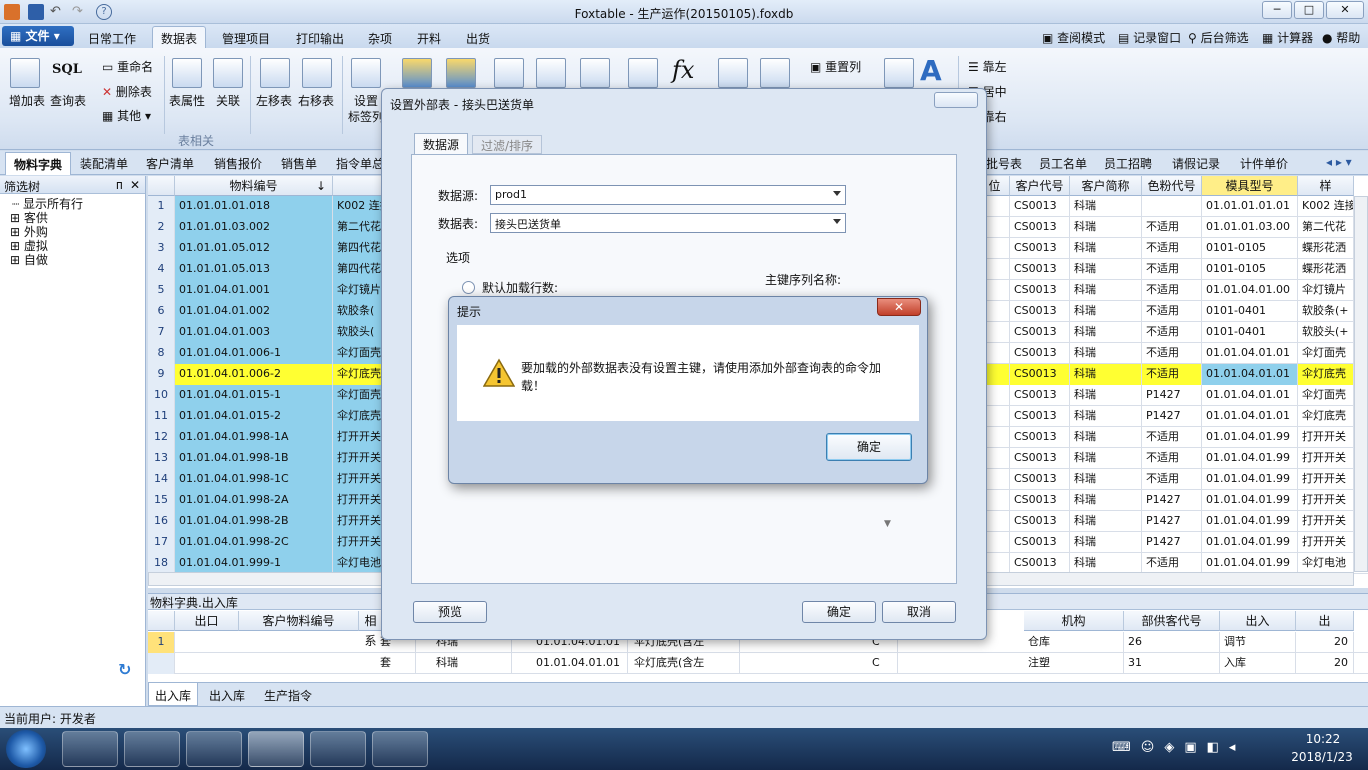 This screenshot has width=1368, height=770. I want to click on file-menu-button: ▦ 文件 ▾, so click(38, 36).